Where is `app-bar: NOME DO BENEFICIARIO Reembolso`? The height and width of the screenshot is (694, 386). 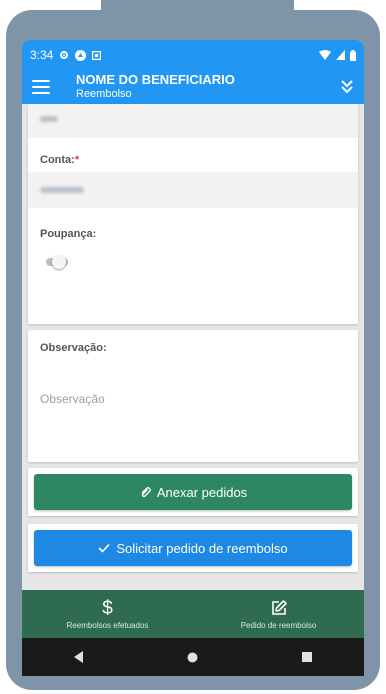 app-bar: NOME DO BENEFICIARIO Reembolso is located at coordinates (193, 87).